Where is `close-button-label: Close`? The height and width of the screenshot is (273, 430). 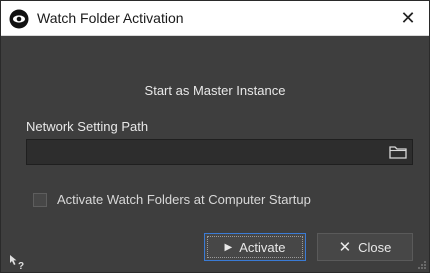 close-button-label: Close is located at coordinates (375, 247).